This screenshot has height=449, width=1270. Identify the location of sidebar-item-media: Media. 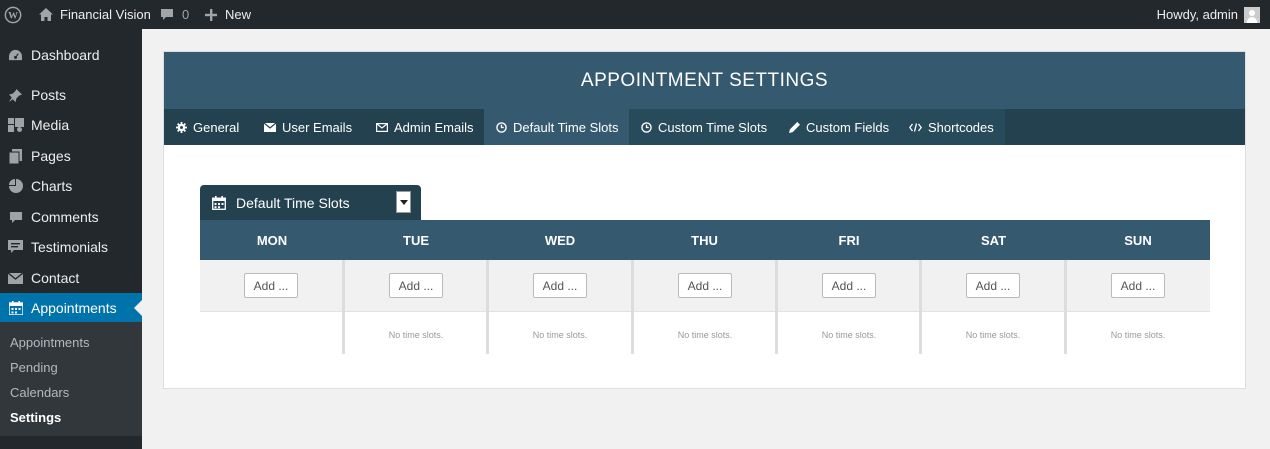
(71, 125).